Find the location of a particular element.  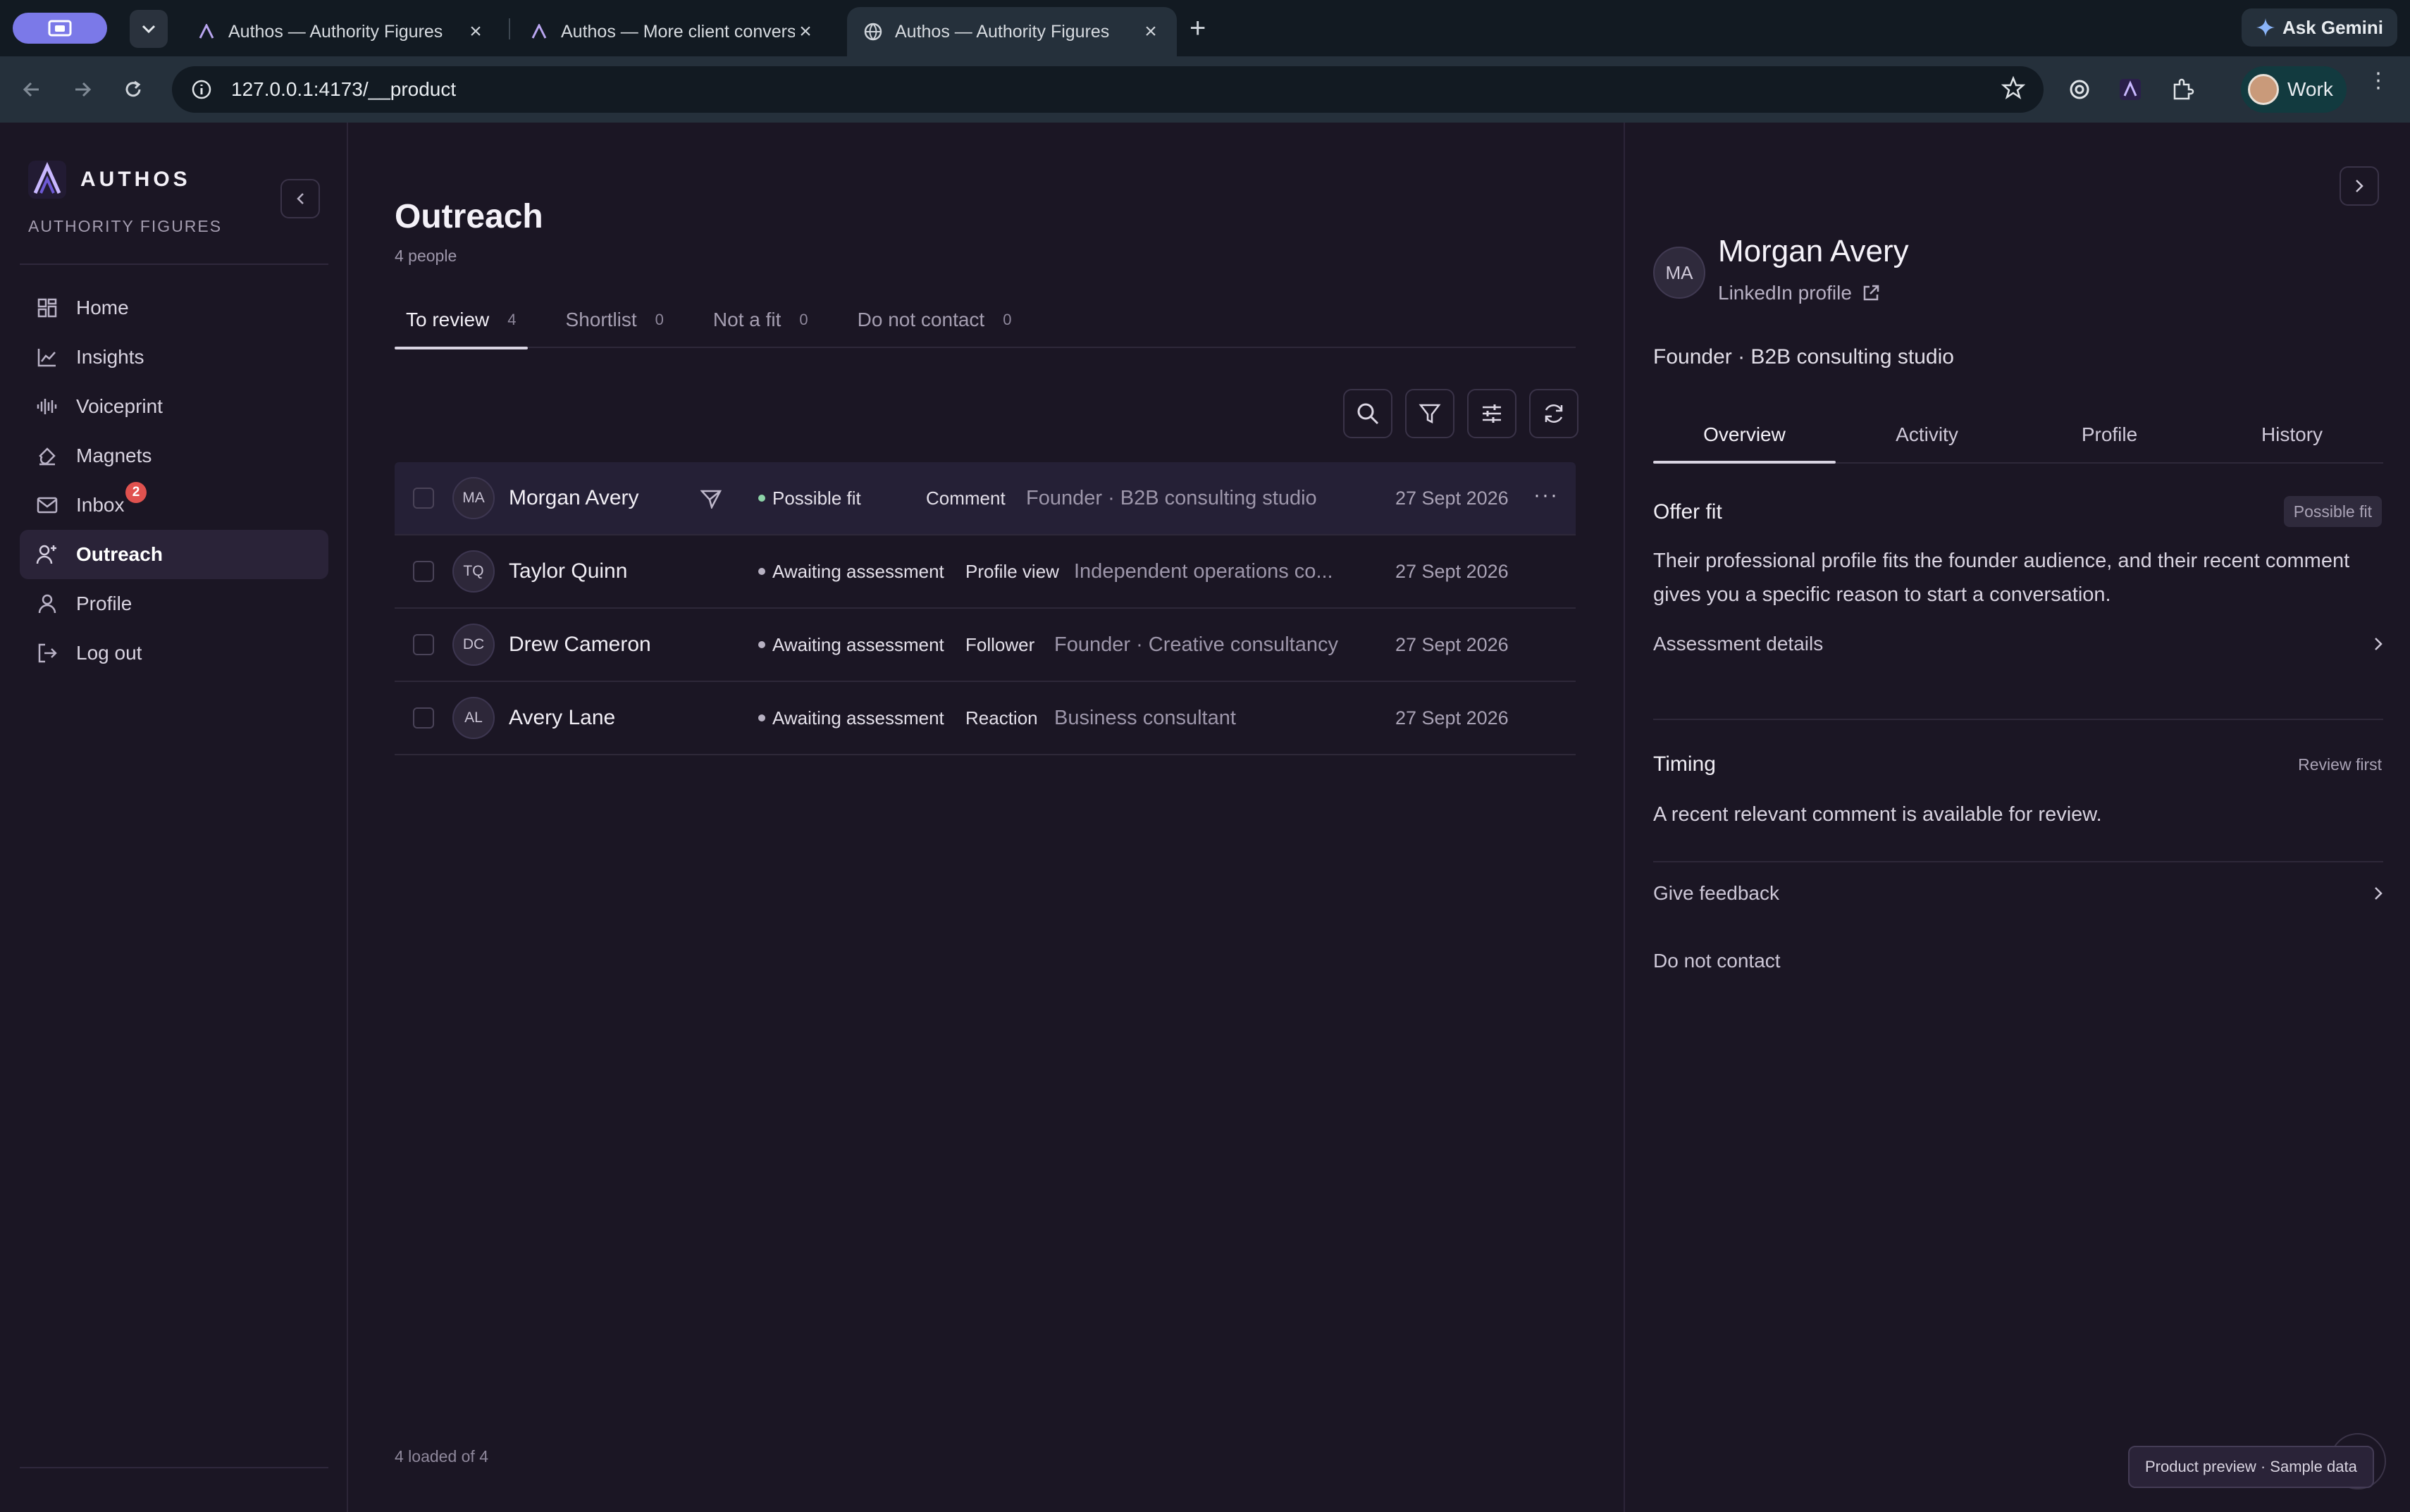

person-name: Avery Lane is located at coordinates (607, 718).